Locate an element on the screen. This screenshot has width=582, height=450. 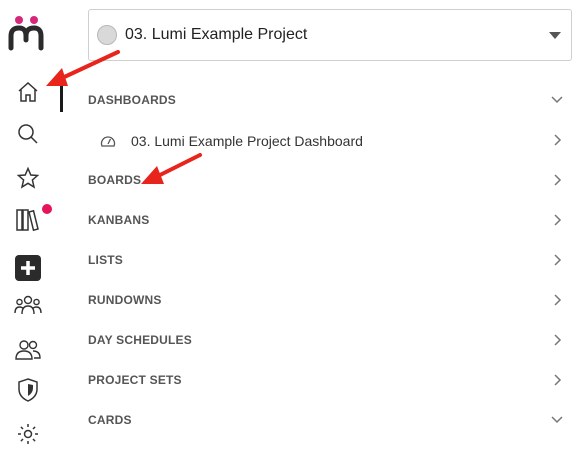
section-dashboards: DASHBOARDS is located at coordinates (330, 100).